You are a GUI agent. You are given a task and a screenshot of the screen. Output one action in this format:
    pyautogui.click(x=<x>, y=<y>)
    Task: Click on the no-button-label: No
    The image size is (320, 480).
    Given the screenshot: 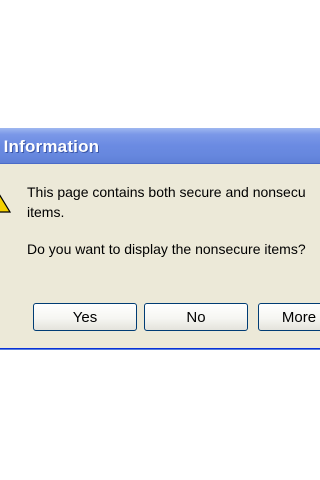 What is the action you would take?
    pyautogui.click(x=196, y=317)
    